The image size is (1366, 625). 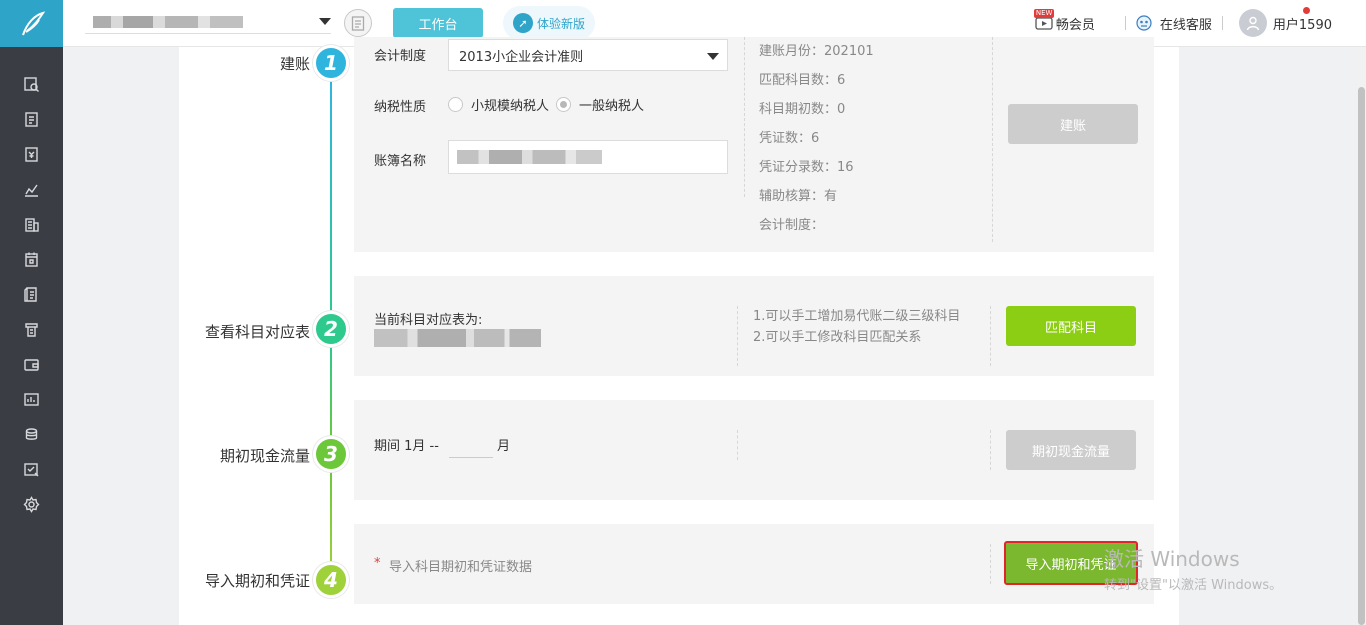 What do you see at coordinates (457, 338) in the screenshot?
I see `blurred-table-name` at bounding box center [457, 338].